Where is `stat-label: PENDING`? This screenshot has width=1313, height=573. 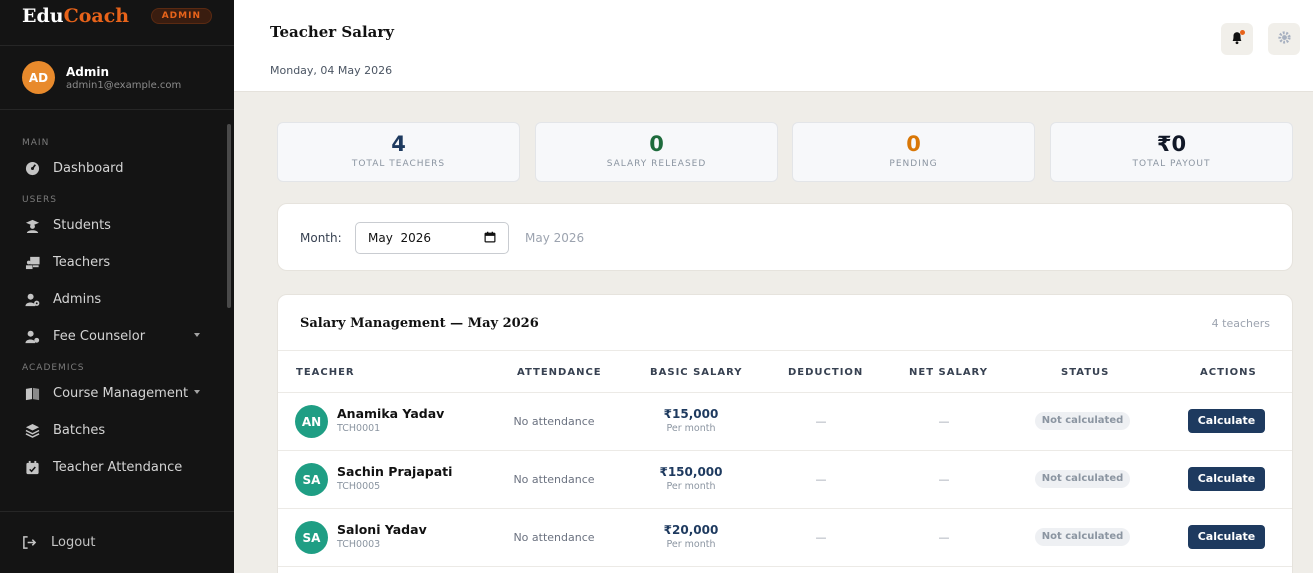
stat-label: PENDING is located at coordinates (913, 164).